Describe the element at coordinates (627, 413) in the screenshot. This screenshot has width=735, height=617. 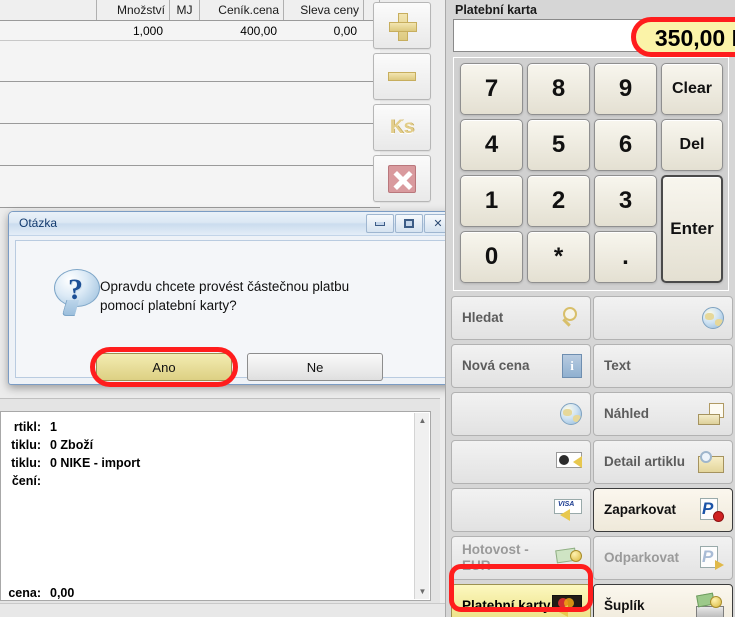
I see `button-label: Náhled` at that location.